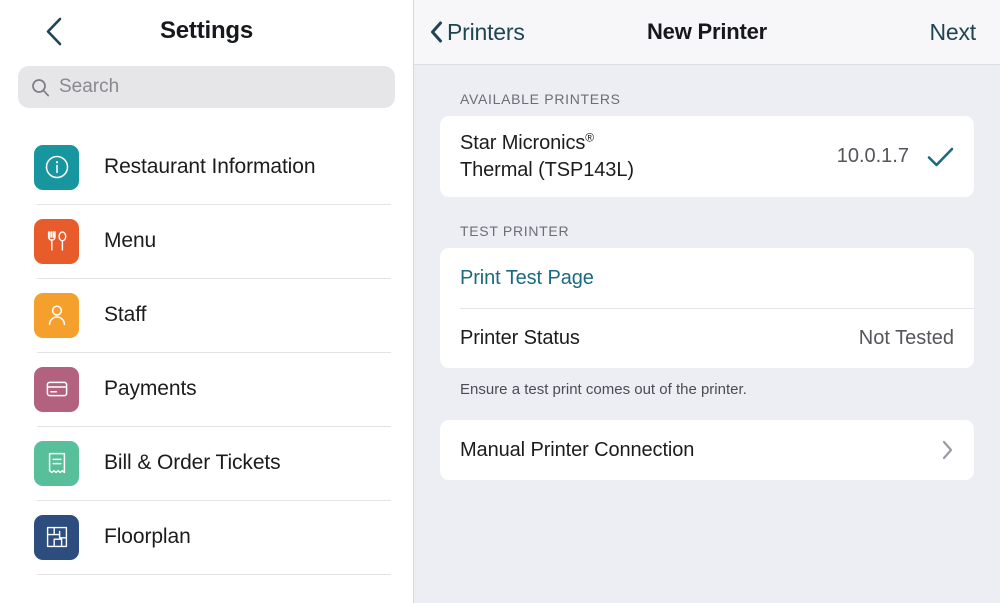 This screenshot has width=1000, height=603. Describe the element at coordinates (707, 278) in the screenshot. I see `print-test-page-row: Print Test Page` at that location.